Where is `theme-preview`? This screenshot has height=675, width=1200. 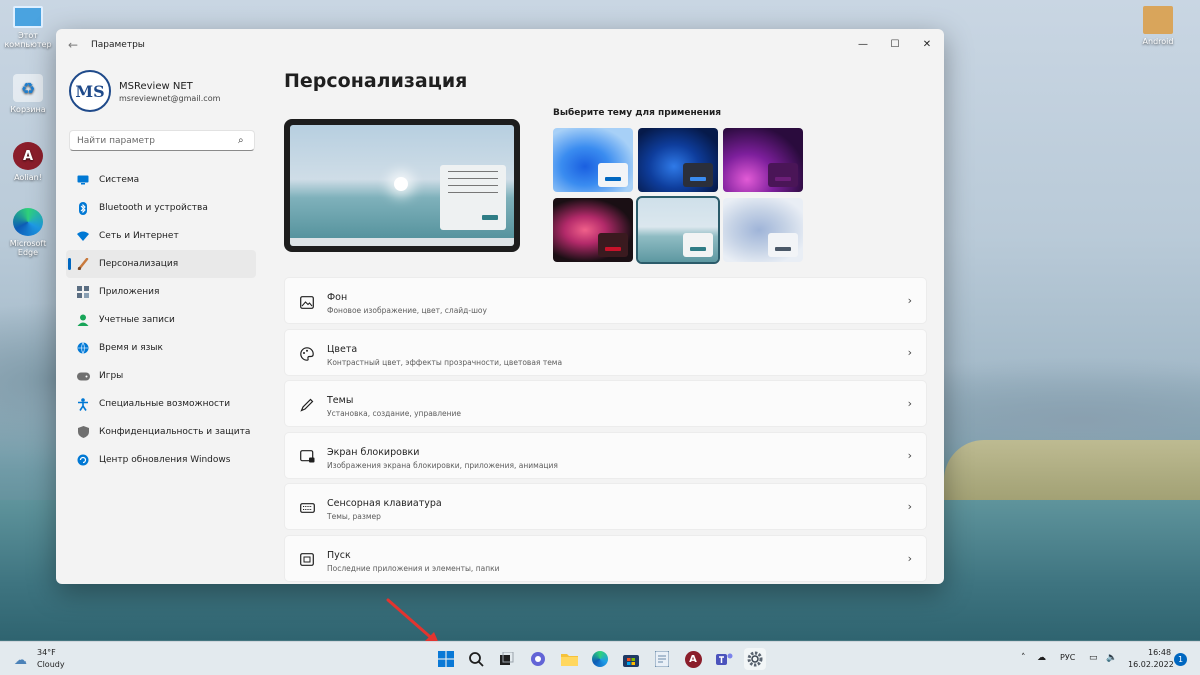 theme-preview is located at coordinates (402, 185).